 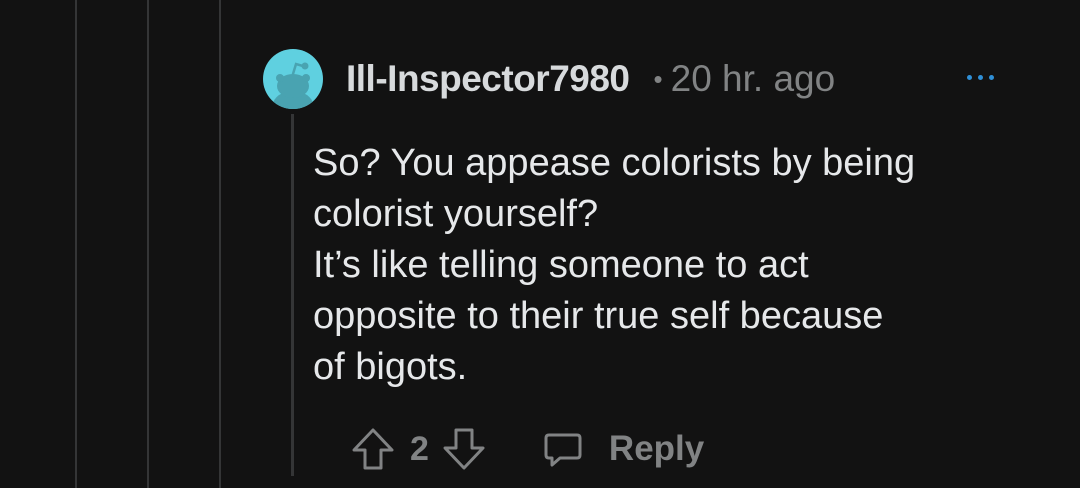 I want to click on upvote-arrow-icon, so click(x=373, y=449).